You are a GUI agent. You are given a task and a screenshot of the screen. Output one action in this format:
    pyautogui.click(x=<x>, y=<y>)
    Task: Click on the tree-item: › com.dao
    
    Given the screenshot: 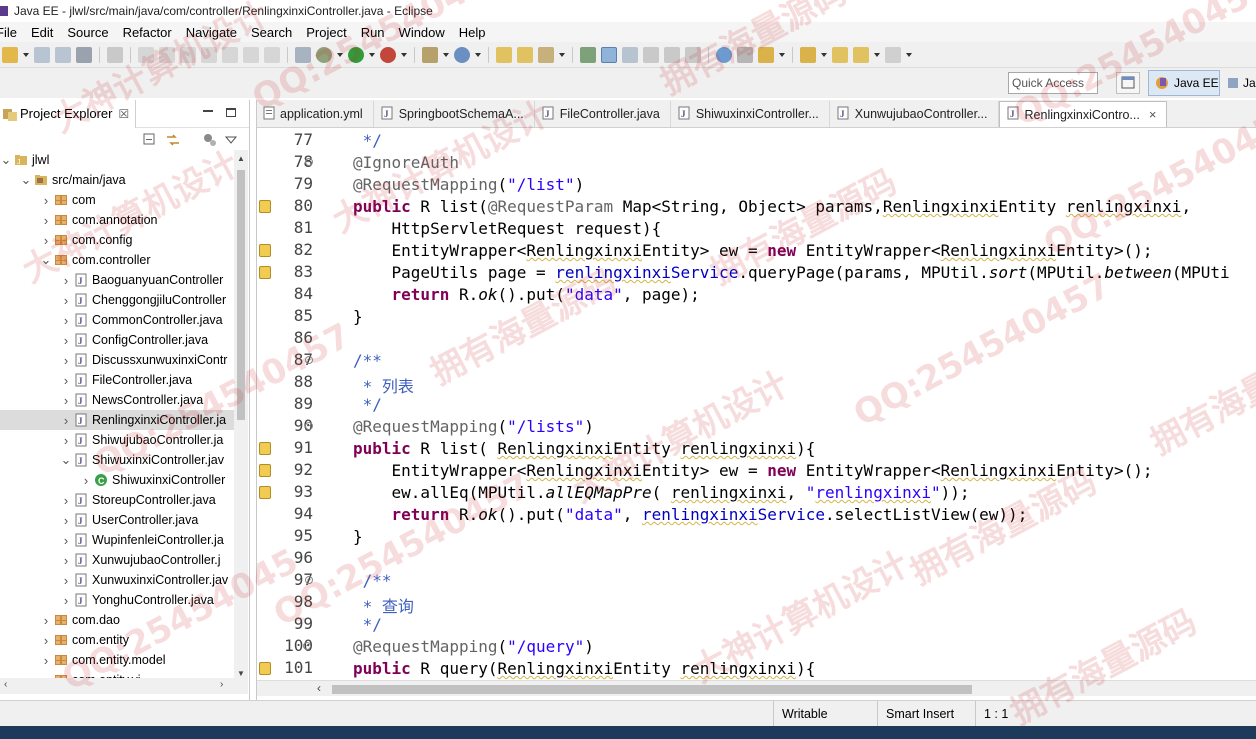 What is the action you would take?
    pyautogui.click(x=117, y=620)
    